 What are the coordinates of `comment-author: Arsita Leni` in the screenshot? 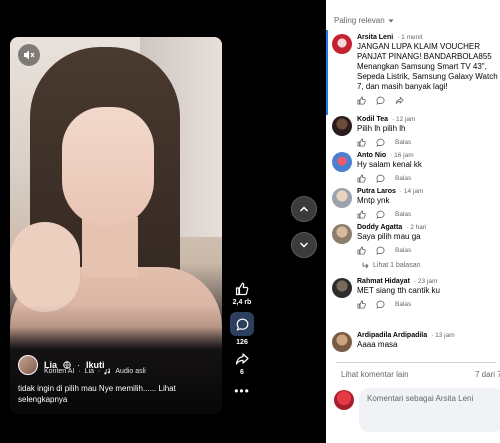 It's located at (375, 37).